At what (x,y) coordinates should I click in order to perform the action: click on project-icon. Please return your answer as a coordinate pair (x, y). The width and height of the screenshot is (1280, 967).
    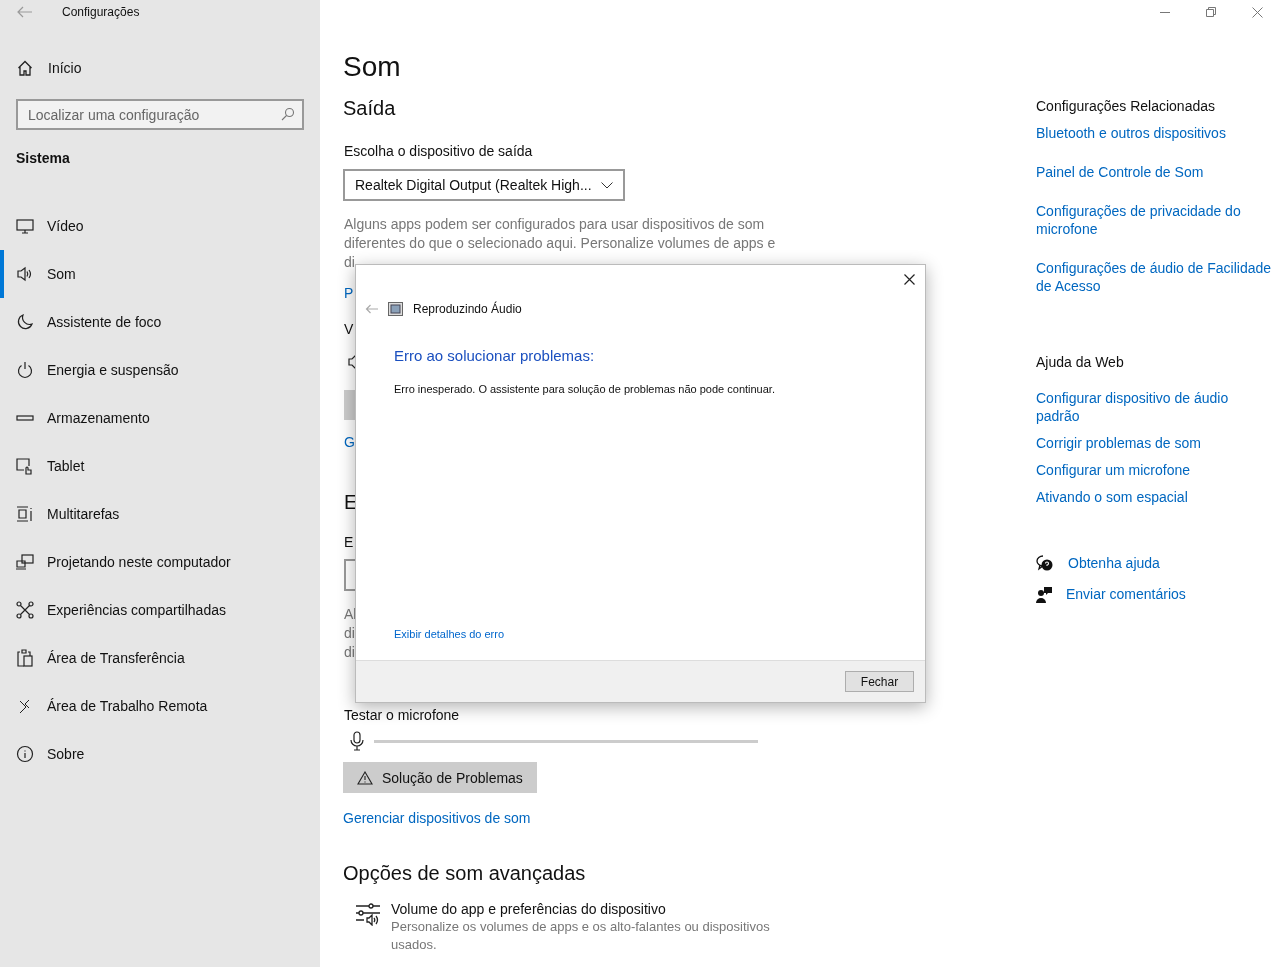
    Looking at the image, I should click on (25, 562).